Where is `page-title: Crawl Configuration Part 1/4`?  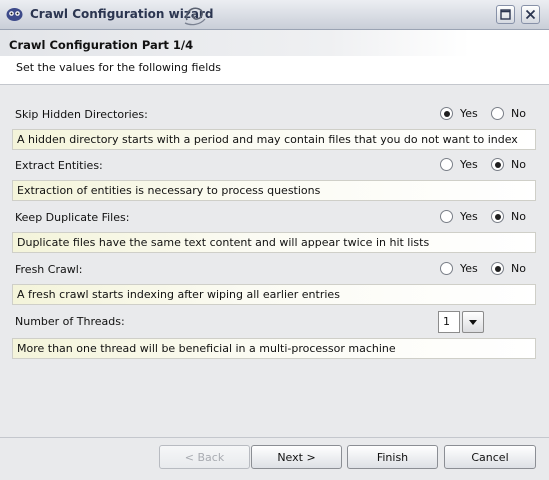
page-title: Crawl Configuration Part 1/4 is located at coordinates (101, 45).